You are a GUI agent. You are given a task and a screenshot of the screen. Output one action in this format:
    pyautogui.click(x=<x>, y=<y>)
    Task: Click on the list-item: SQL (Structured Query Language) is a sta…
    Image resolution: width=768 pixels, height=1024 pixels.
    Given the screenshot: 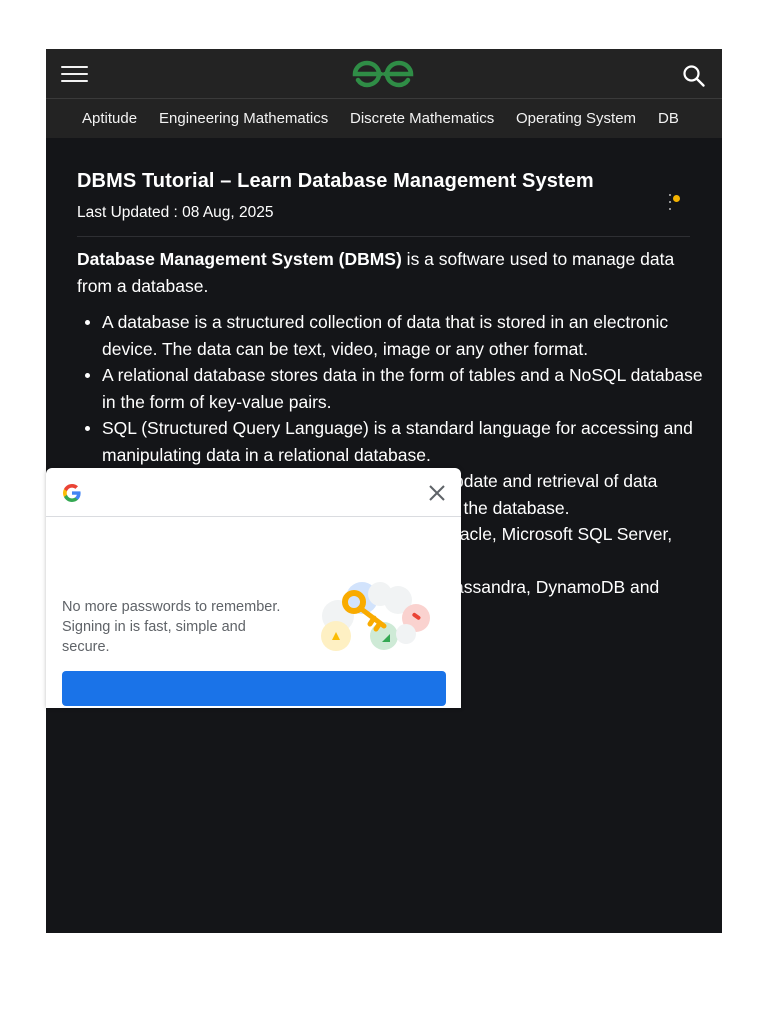 What is the action you would take?
    pyautogui.click(x=401, y=441)
    